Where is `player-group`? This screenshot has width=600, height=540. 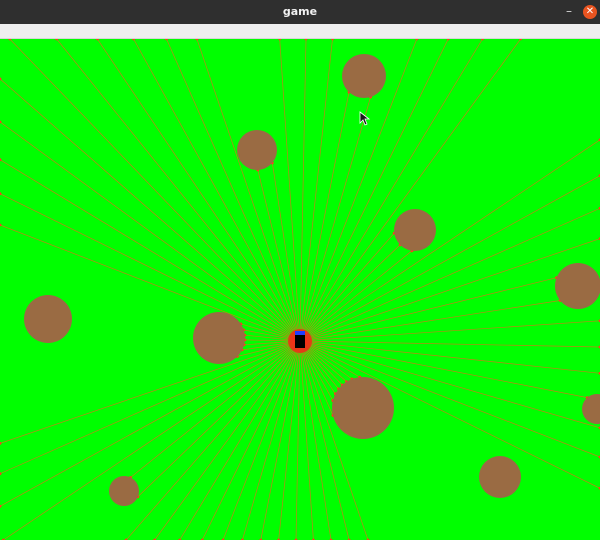
player-group is located at coordinates (300, 341).